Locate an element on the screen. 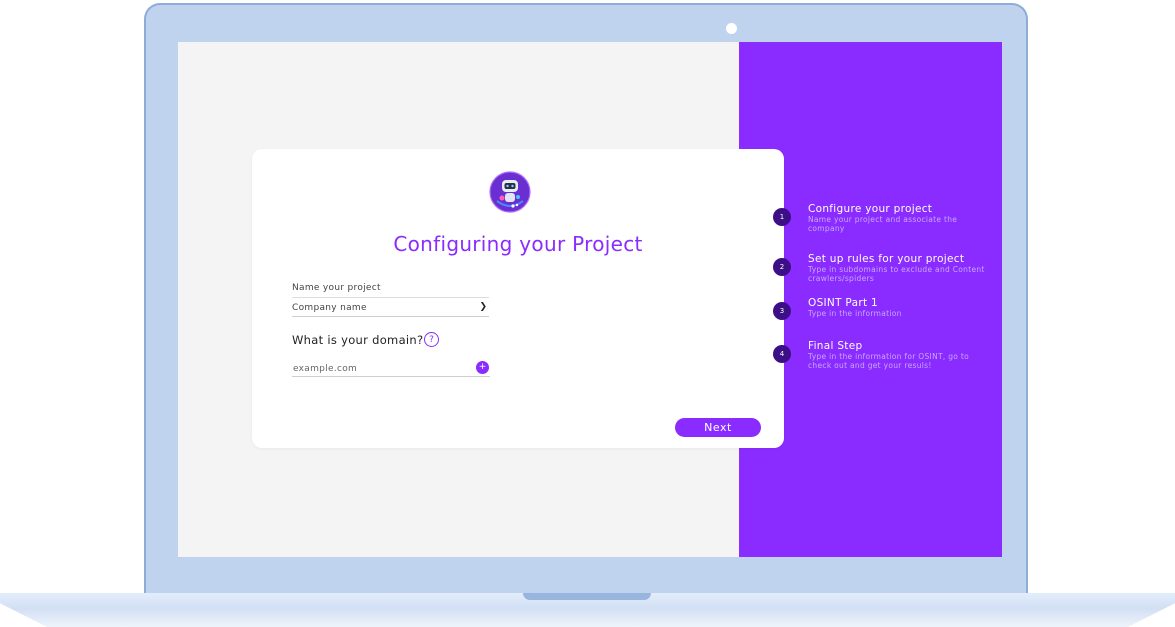 The width and height of the screenshot is (1175, 627). step-title: Set up rules for your project is located at coordinates (886, 259).